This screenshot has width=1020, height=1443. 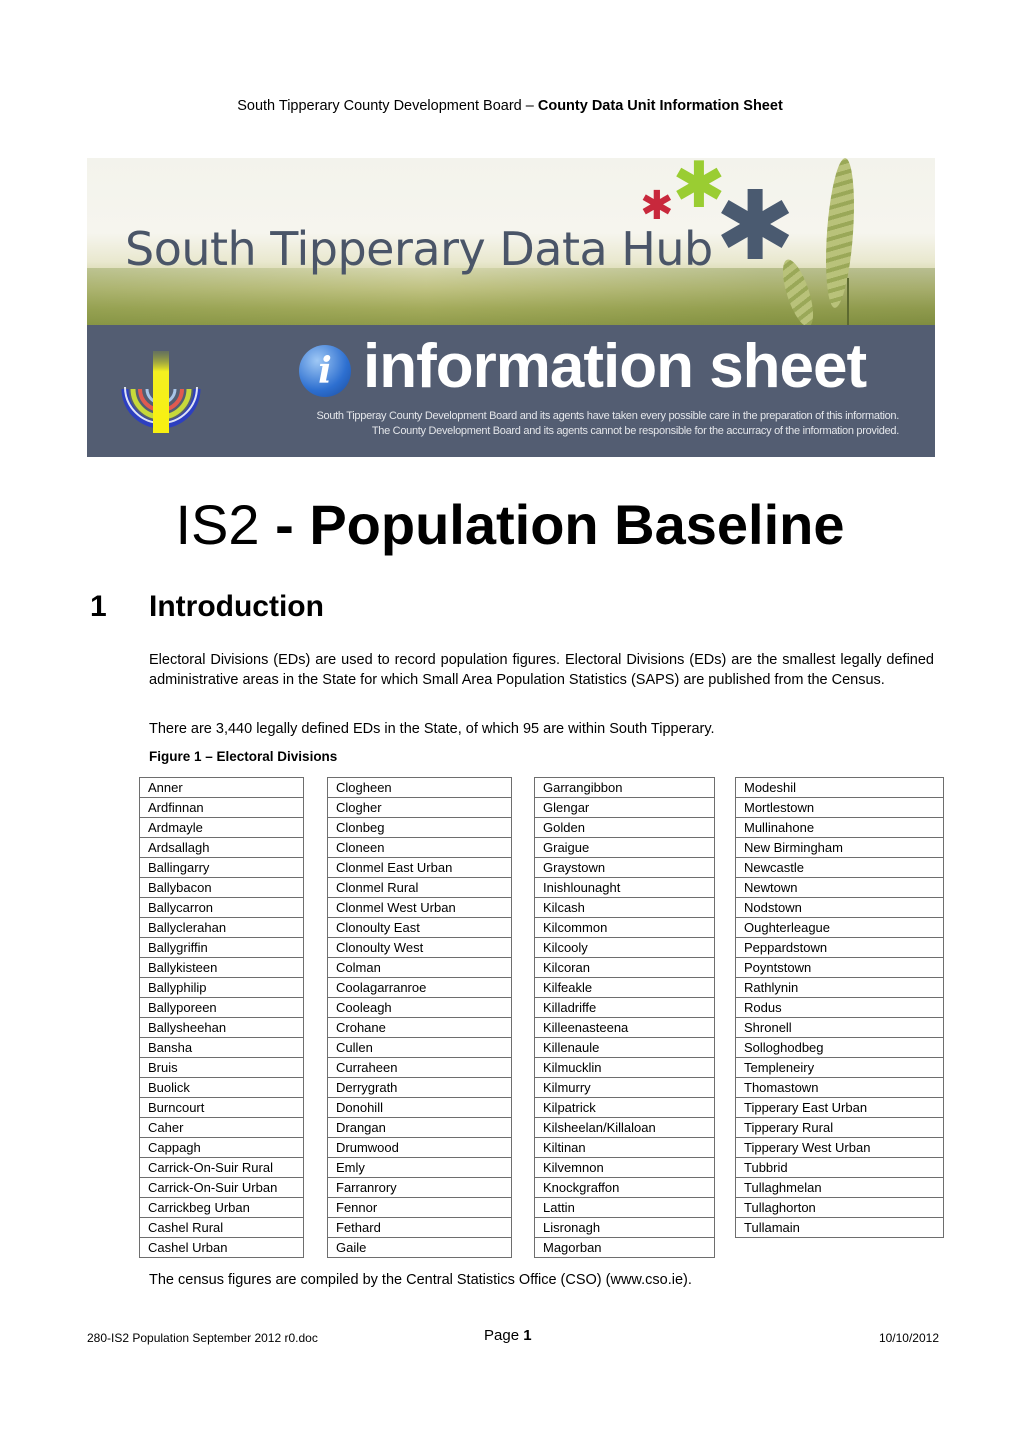 What do you see at coordinates (419, 987) in the screenshot?
I see `table-row: Coolagarranroe` at bounding box center [419, 987].